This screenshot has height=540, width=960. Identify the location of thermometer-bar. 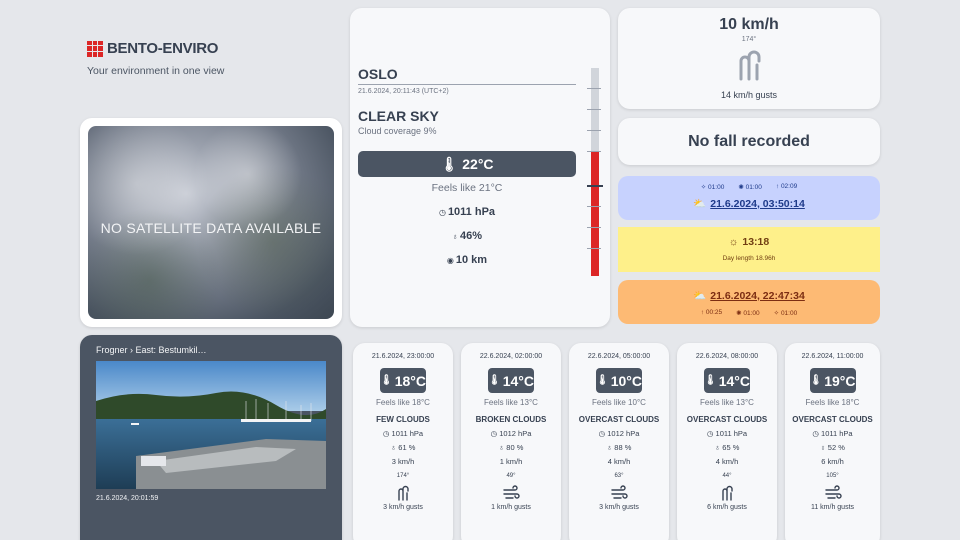
(595, 172).